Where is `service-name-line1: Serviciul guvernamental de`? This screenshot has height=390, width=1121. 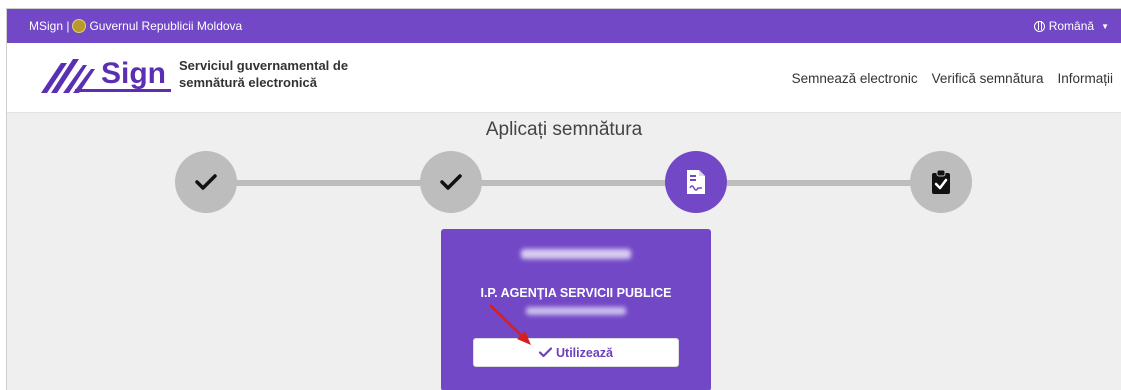 service-name-line1: Serviciul guvernamental de is located at coordinates (264, 65).